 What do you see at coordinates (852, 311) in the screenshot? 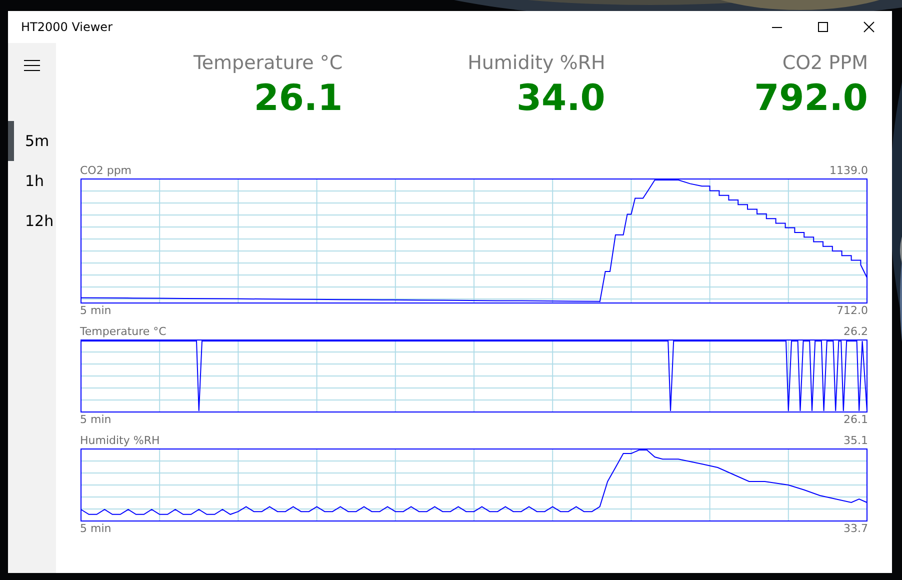
I see `min-label: 712.0` at bounding box center [852, 311].